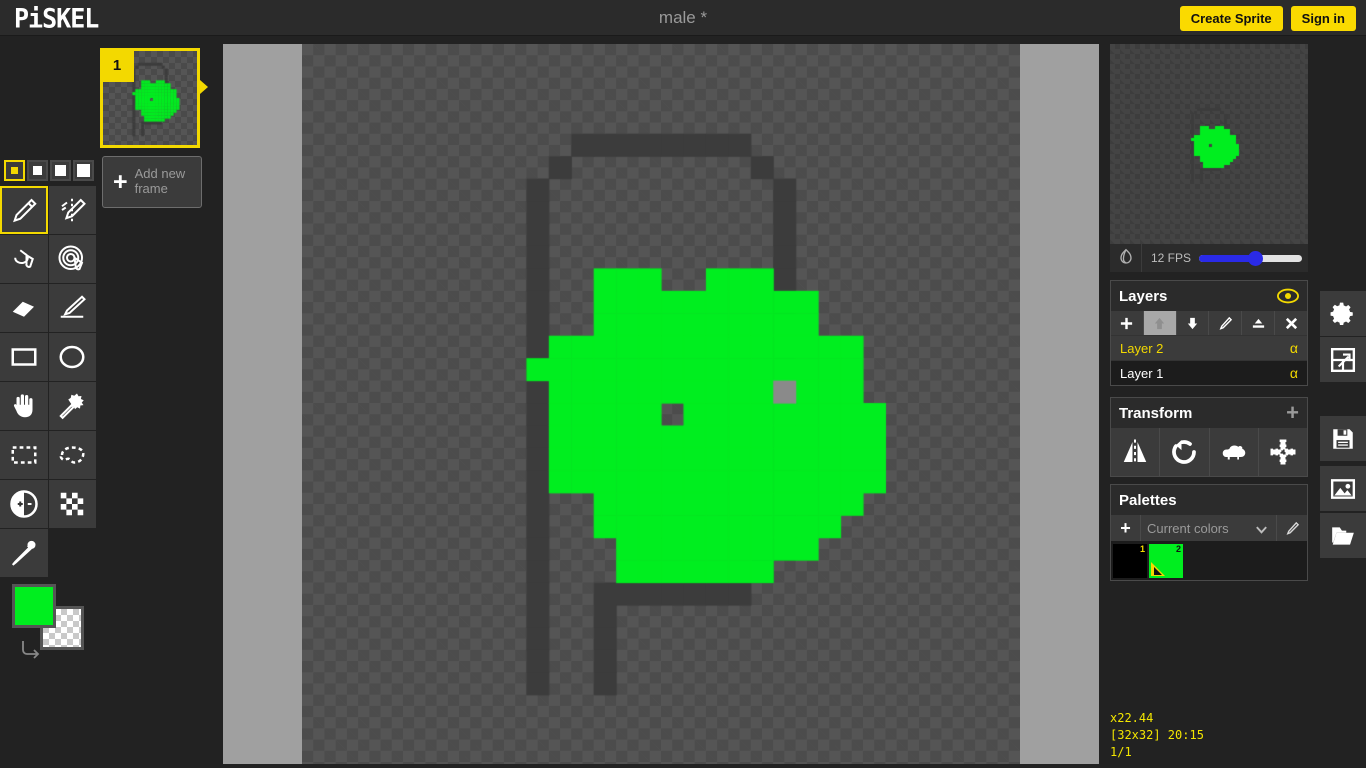 The width and height of the screenshot is (1366, 768). I want to click on transform-panel-header: Transform +, so click(1209, 413).